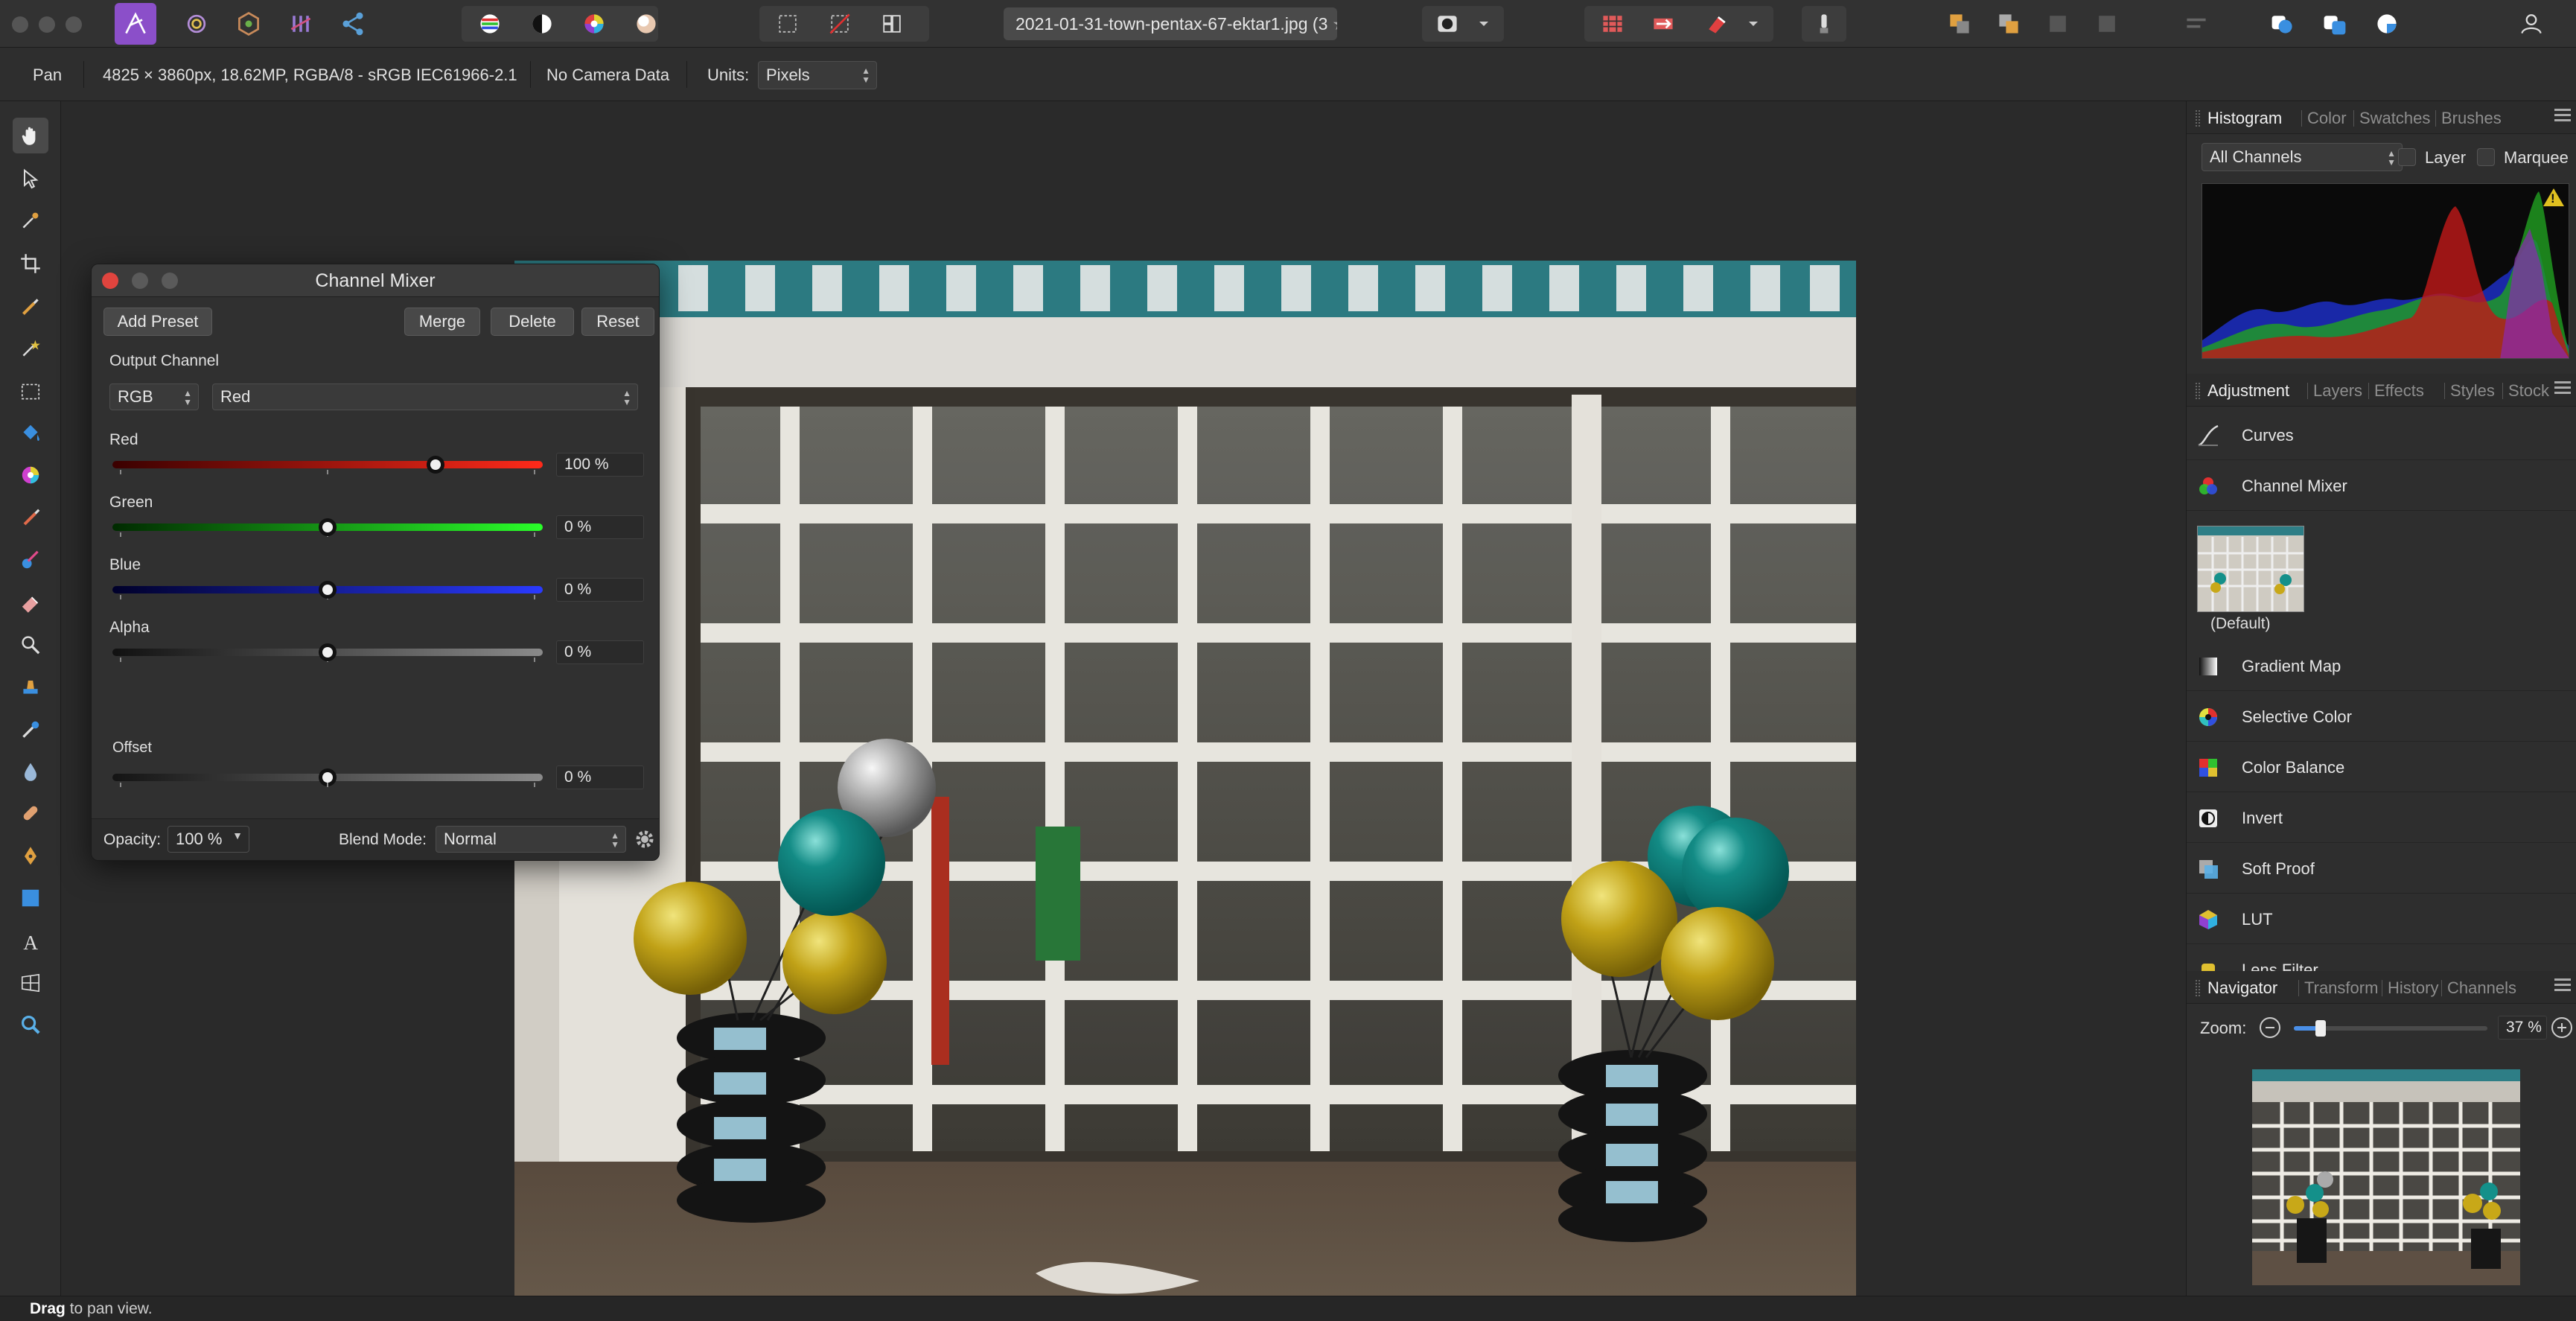  Describe the element at coordinates (328, 652) in the screenshot. I see `alpha-slider-thumb` at that location.